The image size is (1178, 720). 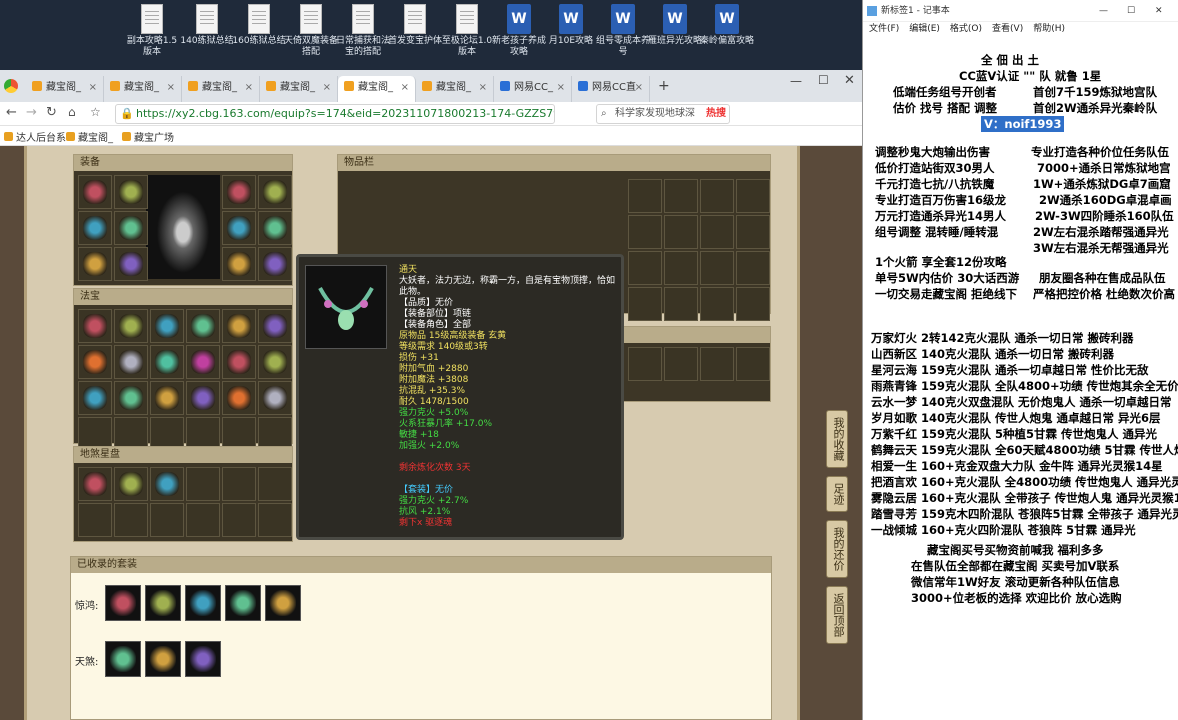 What do you see at coordinates (415, 25) in the screenshot?
I see `desktop-icon: 首发变宝护体` at bounding box center [415, 25].